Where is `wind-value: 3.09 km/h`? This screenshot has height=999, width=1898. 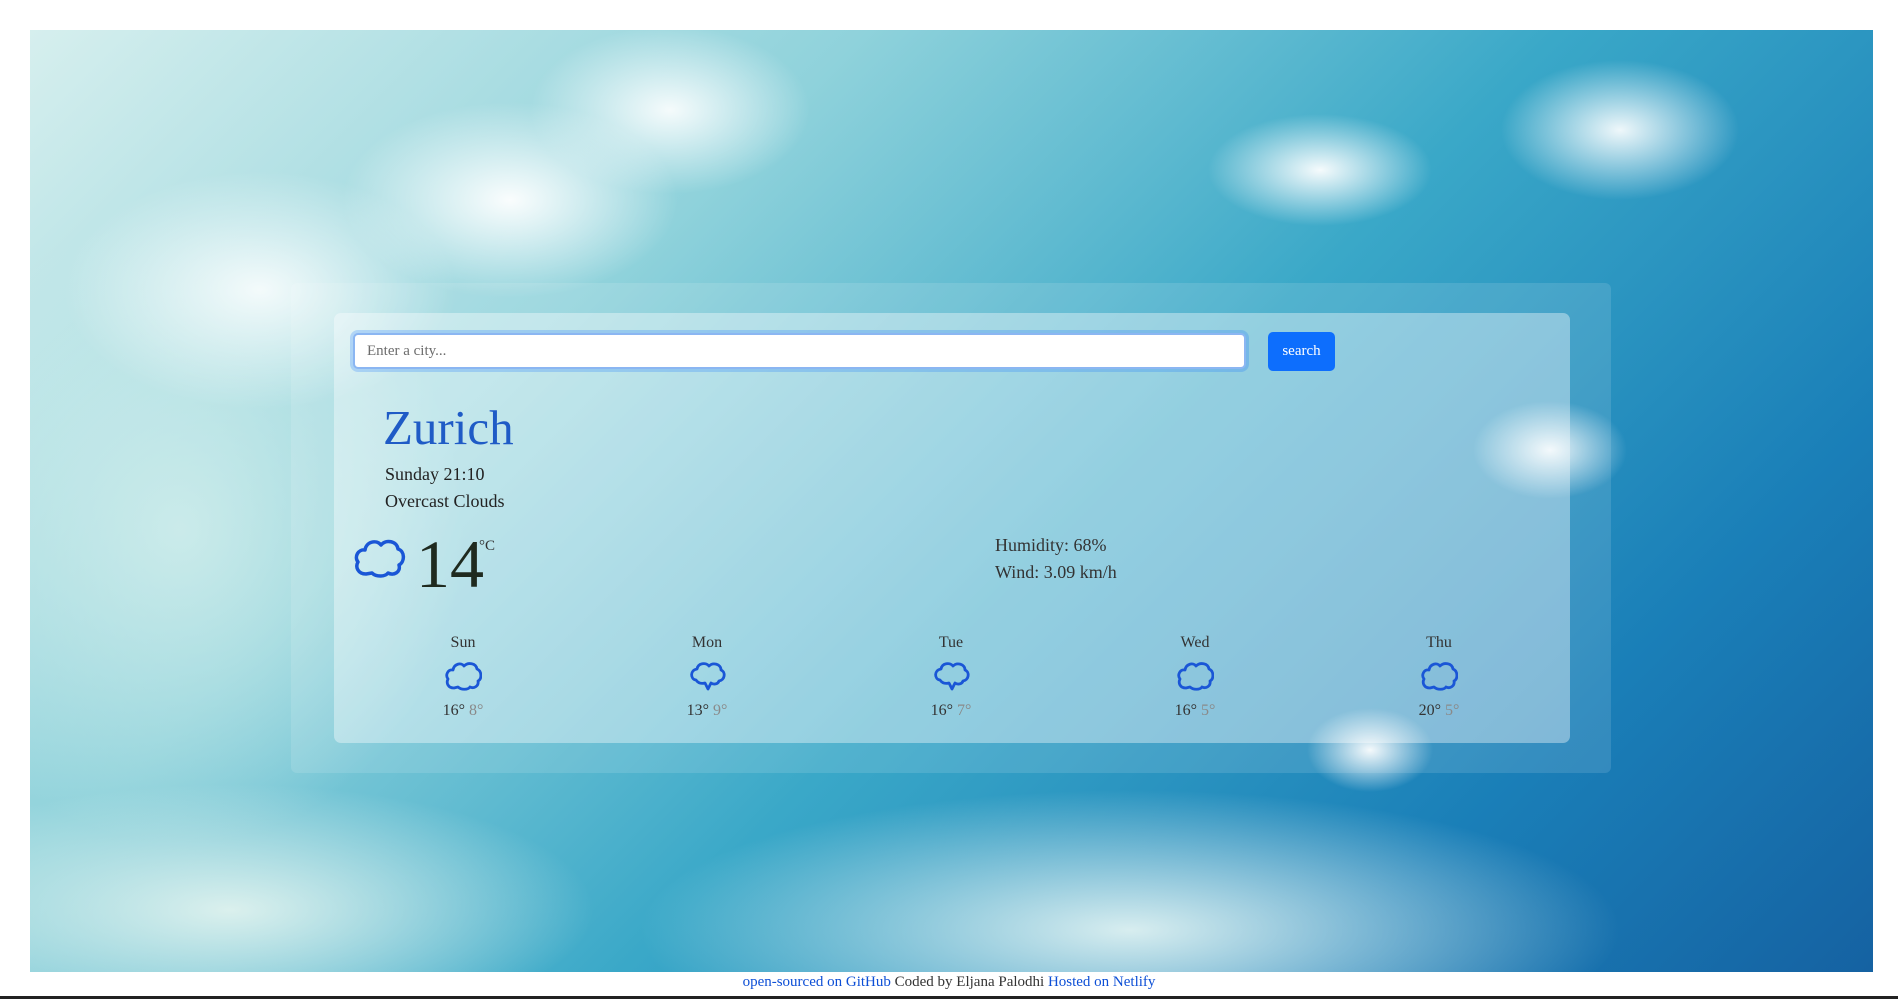
wind-value: 3.09 km/h is located at coordinates (1080, 572).